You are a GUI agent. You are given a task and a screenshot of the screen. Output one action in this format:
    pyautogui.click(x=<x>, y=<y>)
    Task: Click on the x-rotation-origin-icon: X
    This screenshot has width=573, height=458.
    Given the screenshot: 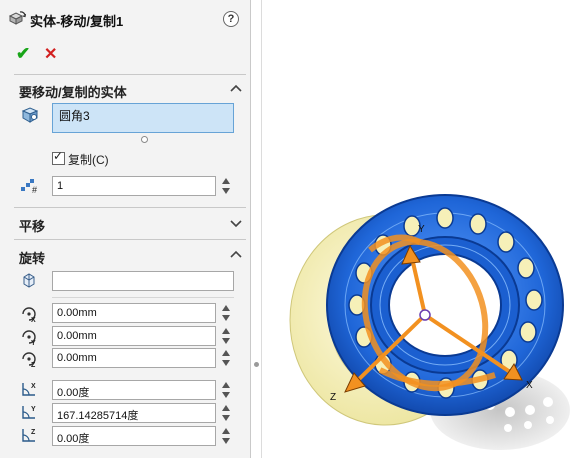 What is the action you would take?
    pyautogui.click(x=29, y=315)
    